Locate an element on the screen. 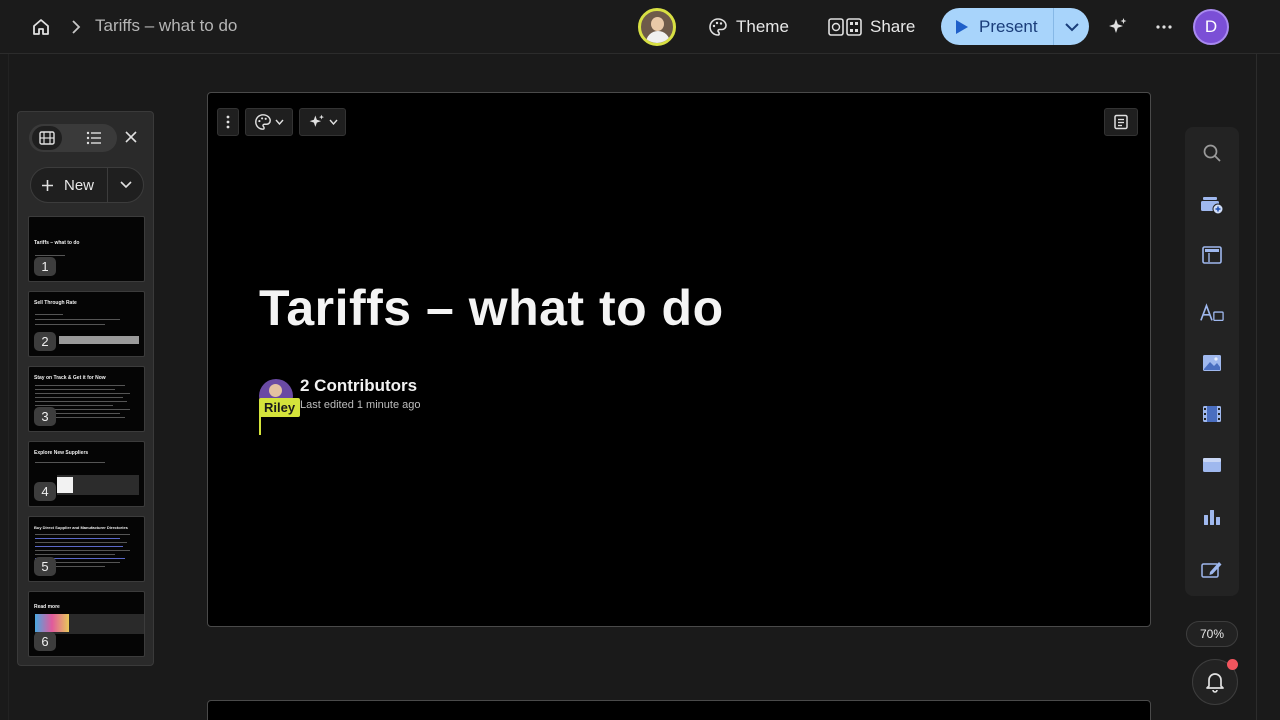 The height and width of the screenshot is (720, 1280). filmstrip-view-button is located at coordinates (47, 138).